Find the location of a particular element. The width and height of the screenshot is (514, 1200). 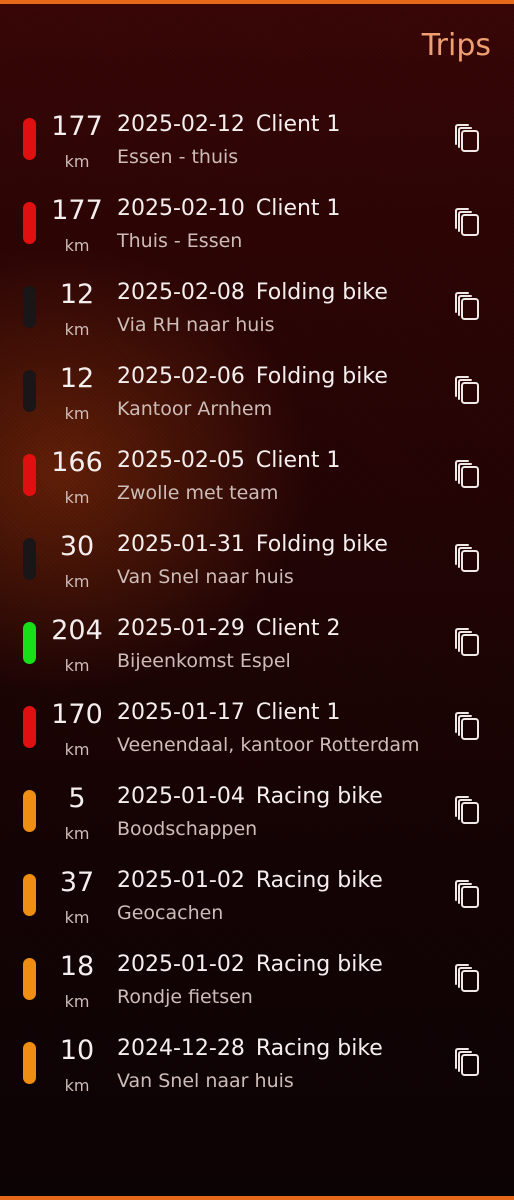

trip-description: Zwolle met team is located at coordinates (198, 493).